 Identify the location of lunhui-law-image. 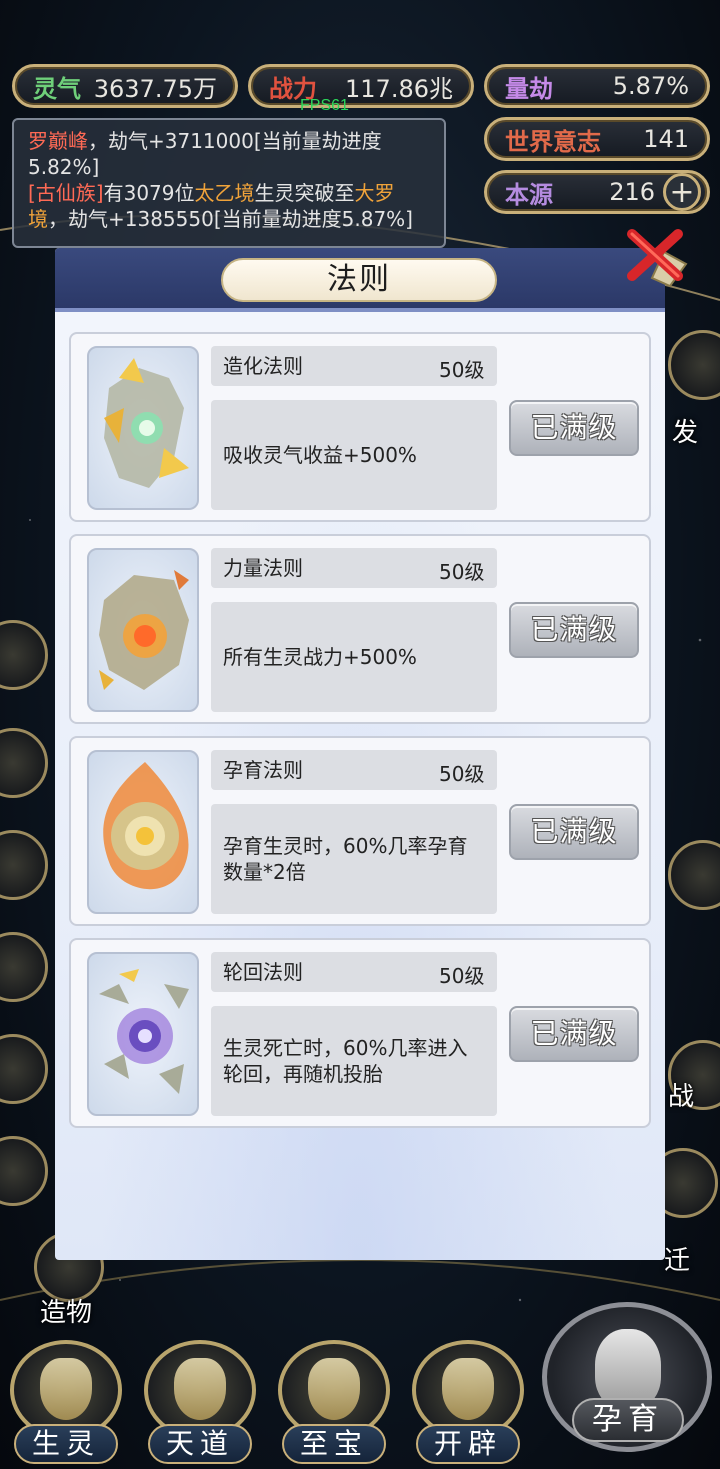
(143, 1034).